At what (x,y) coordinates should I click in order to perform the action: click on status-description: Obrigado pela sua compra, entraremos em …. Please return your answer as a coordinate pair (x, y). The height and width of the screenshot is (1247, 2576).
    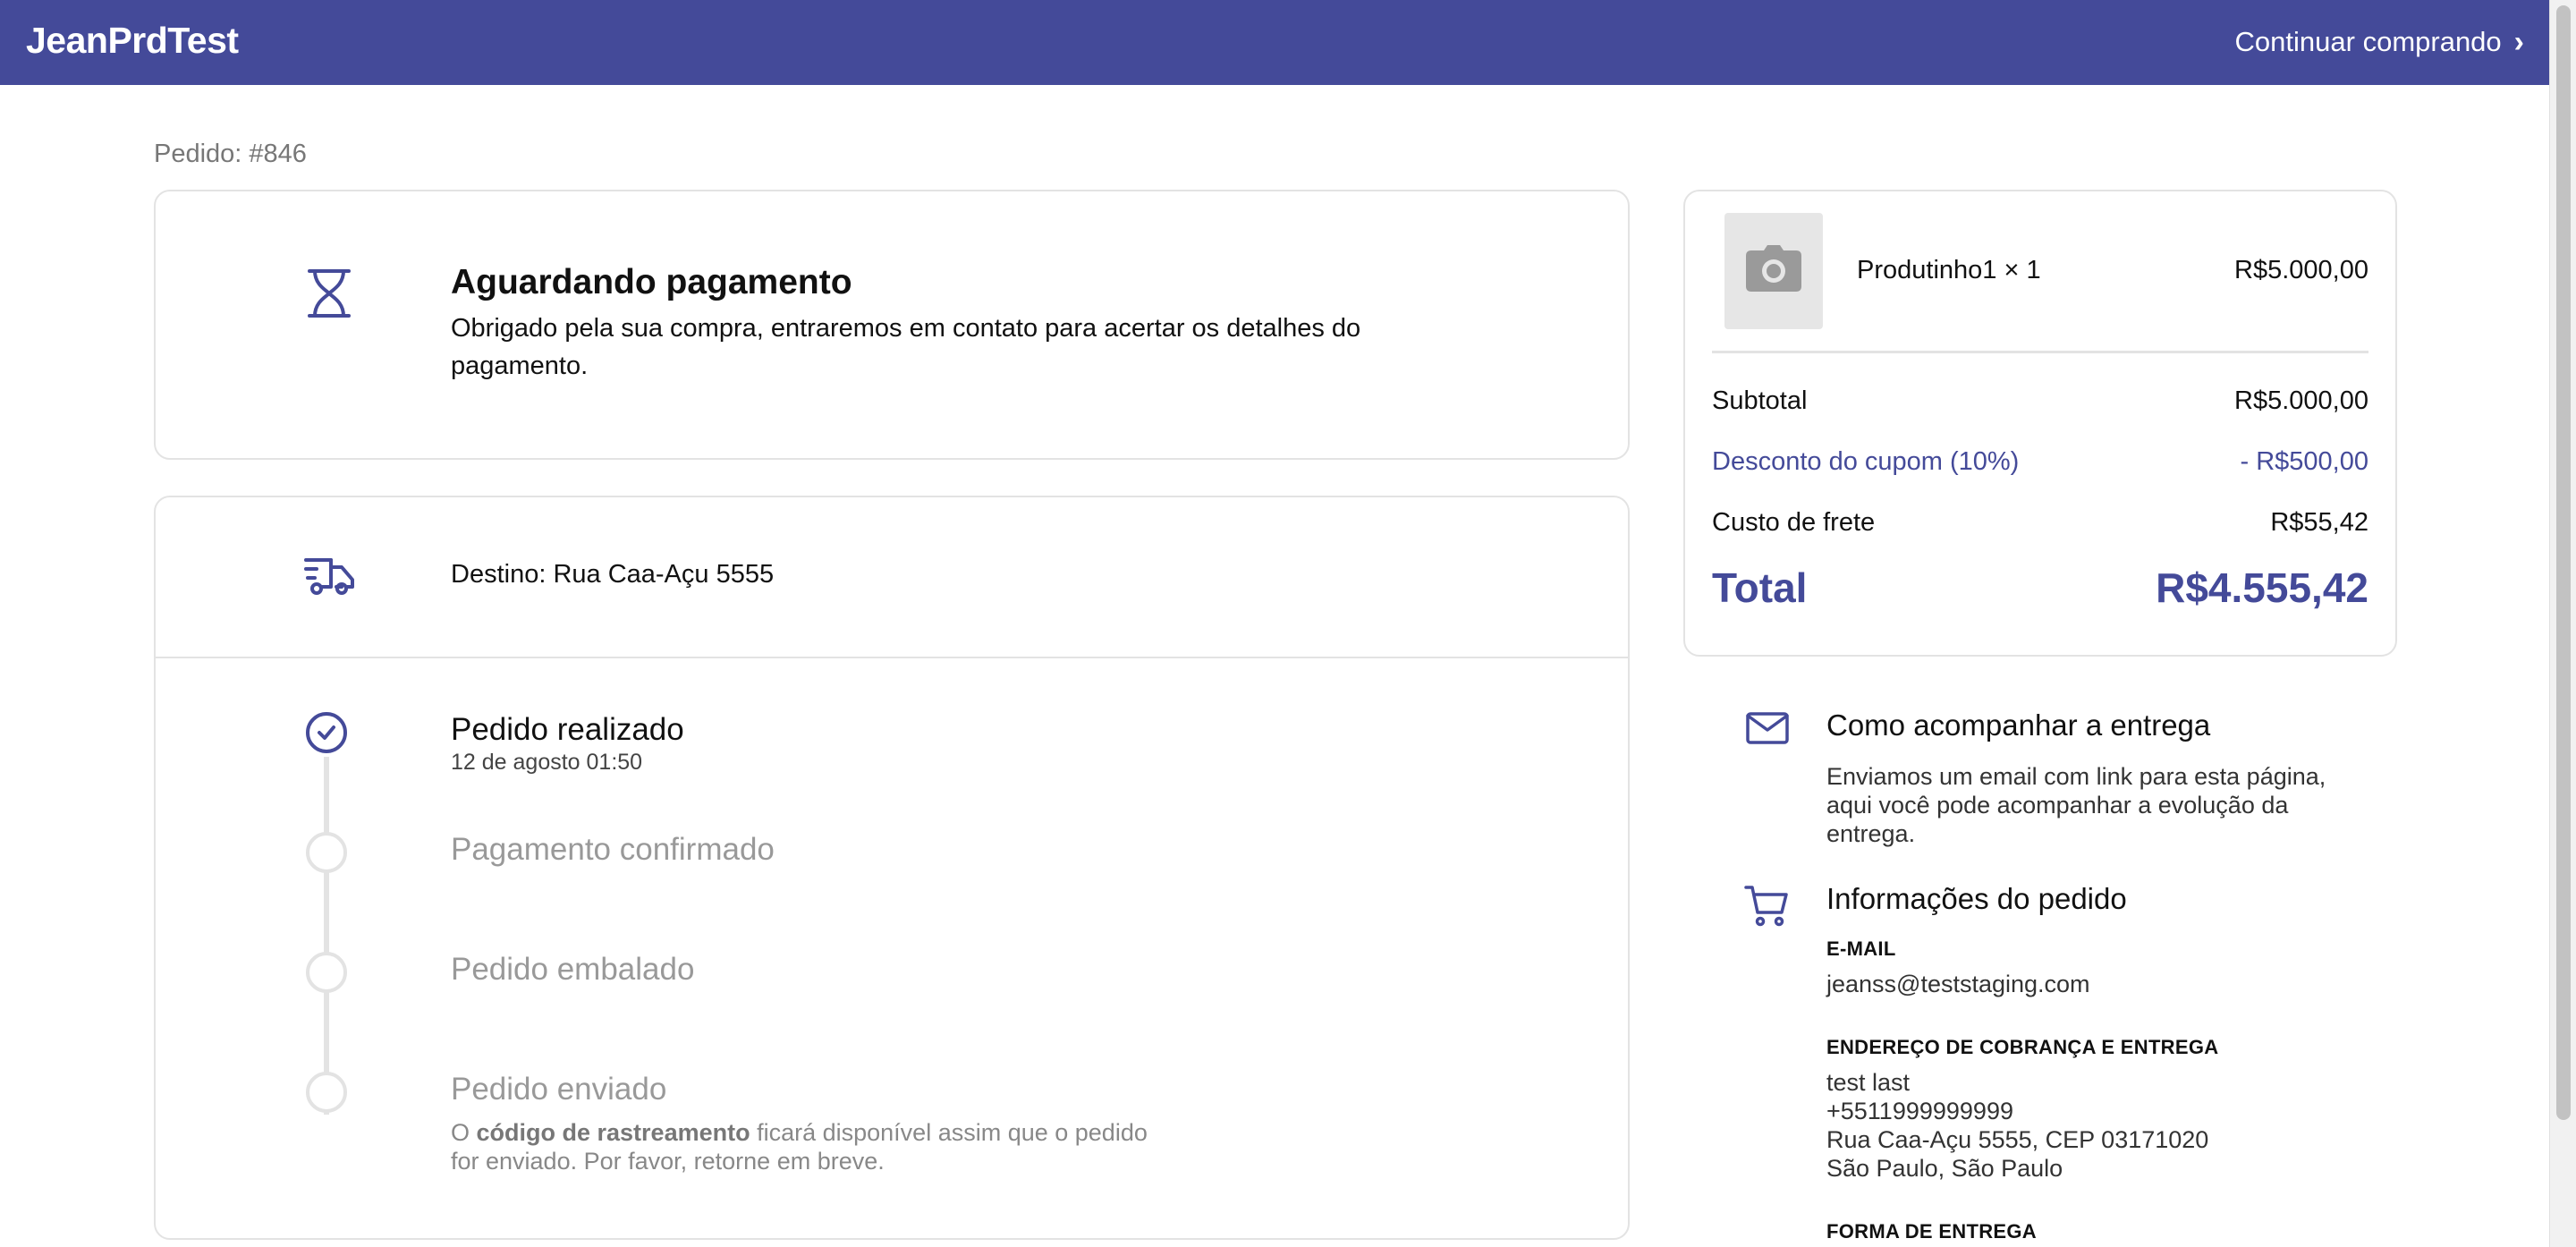
    Looking at the image, I should click on (906, 347).